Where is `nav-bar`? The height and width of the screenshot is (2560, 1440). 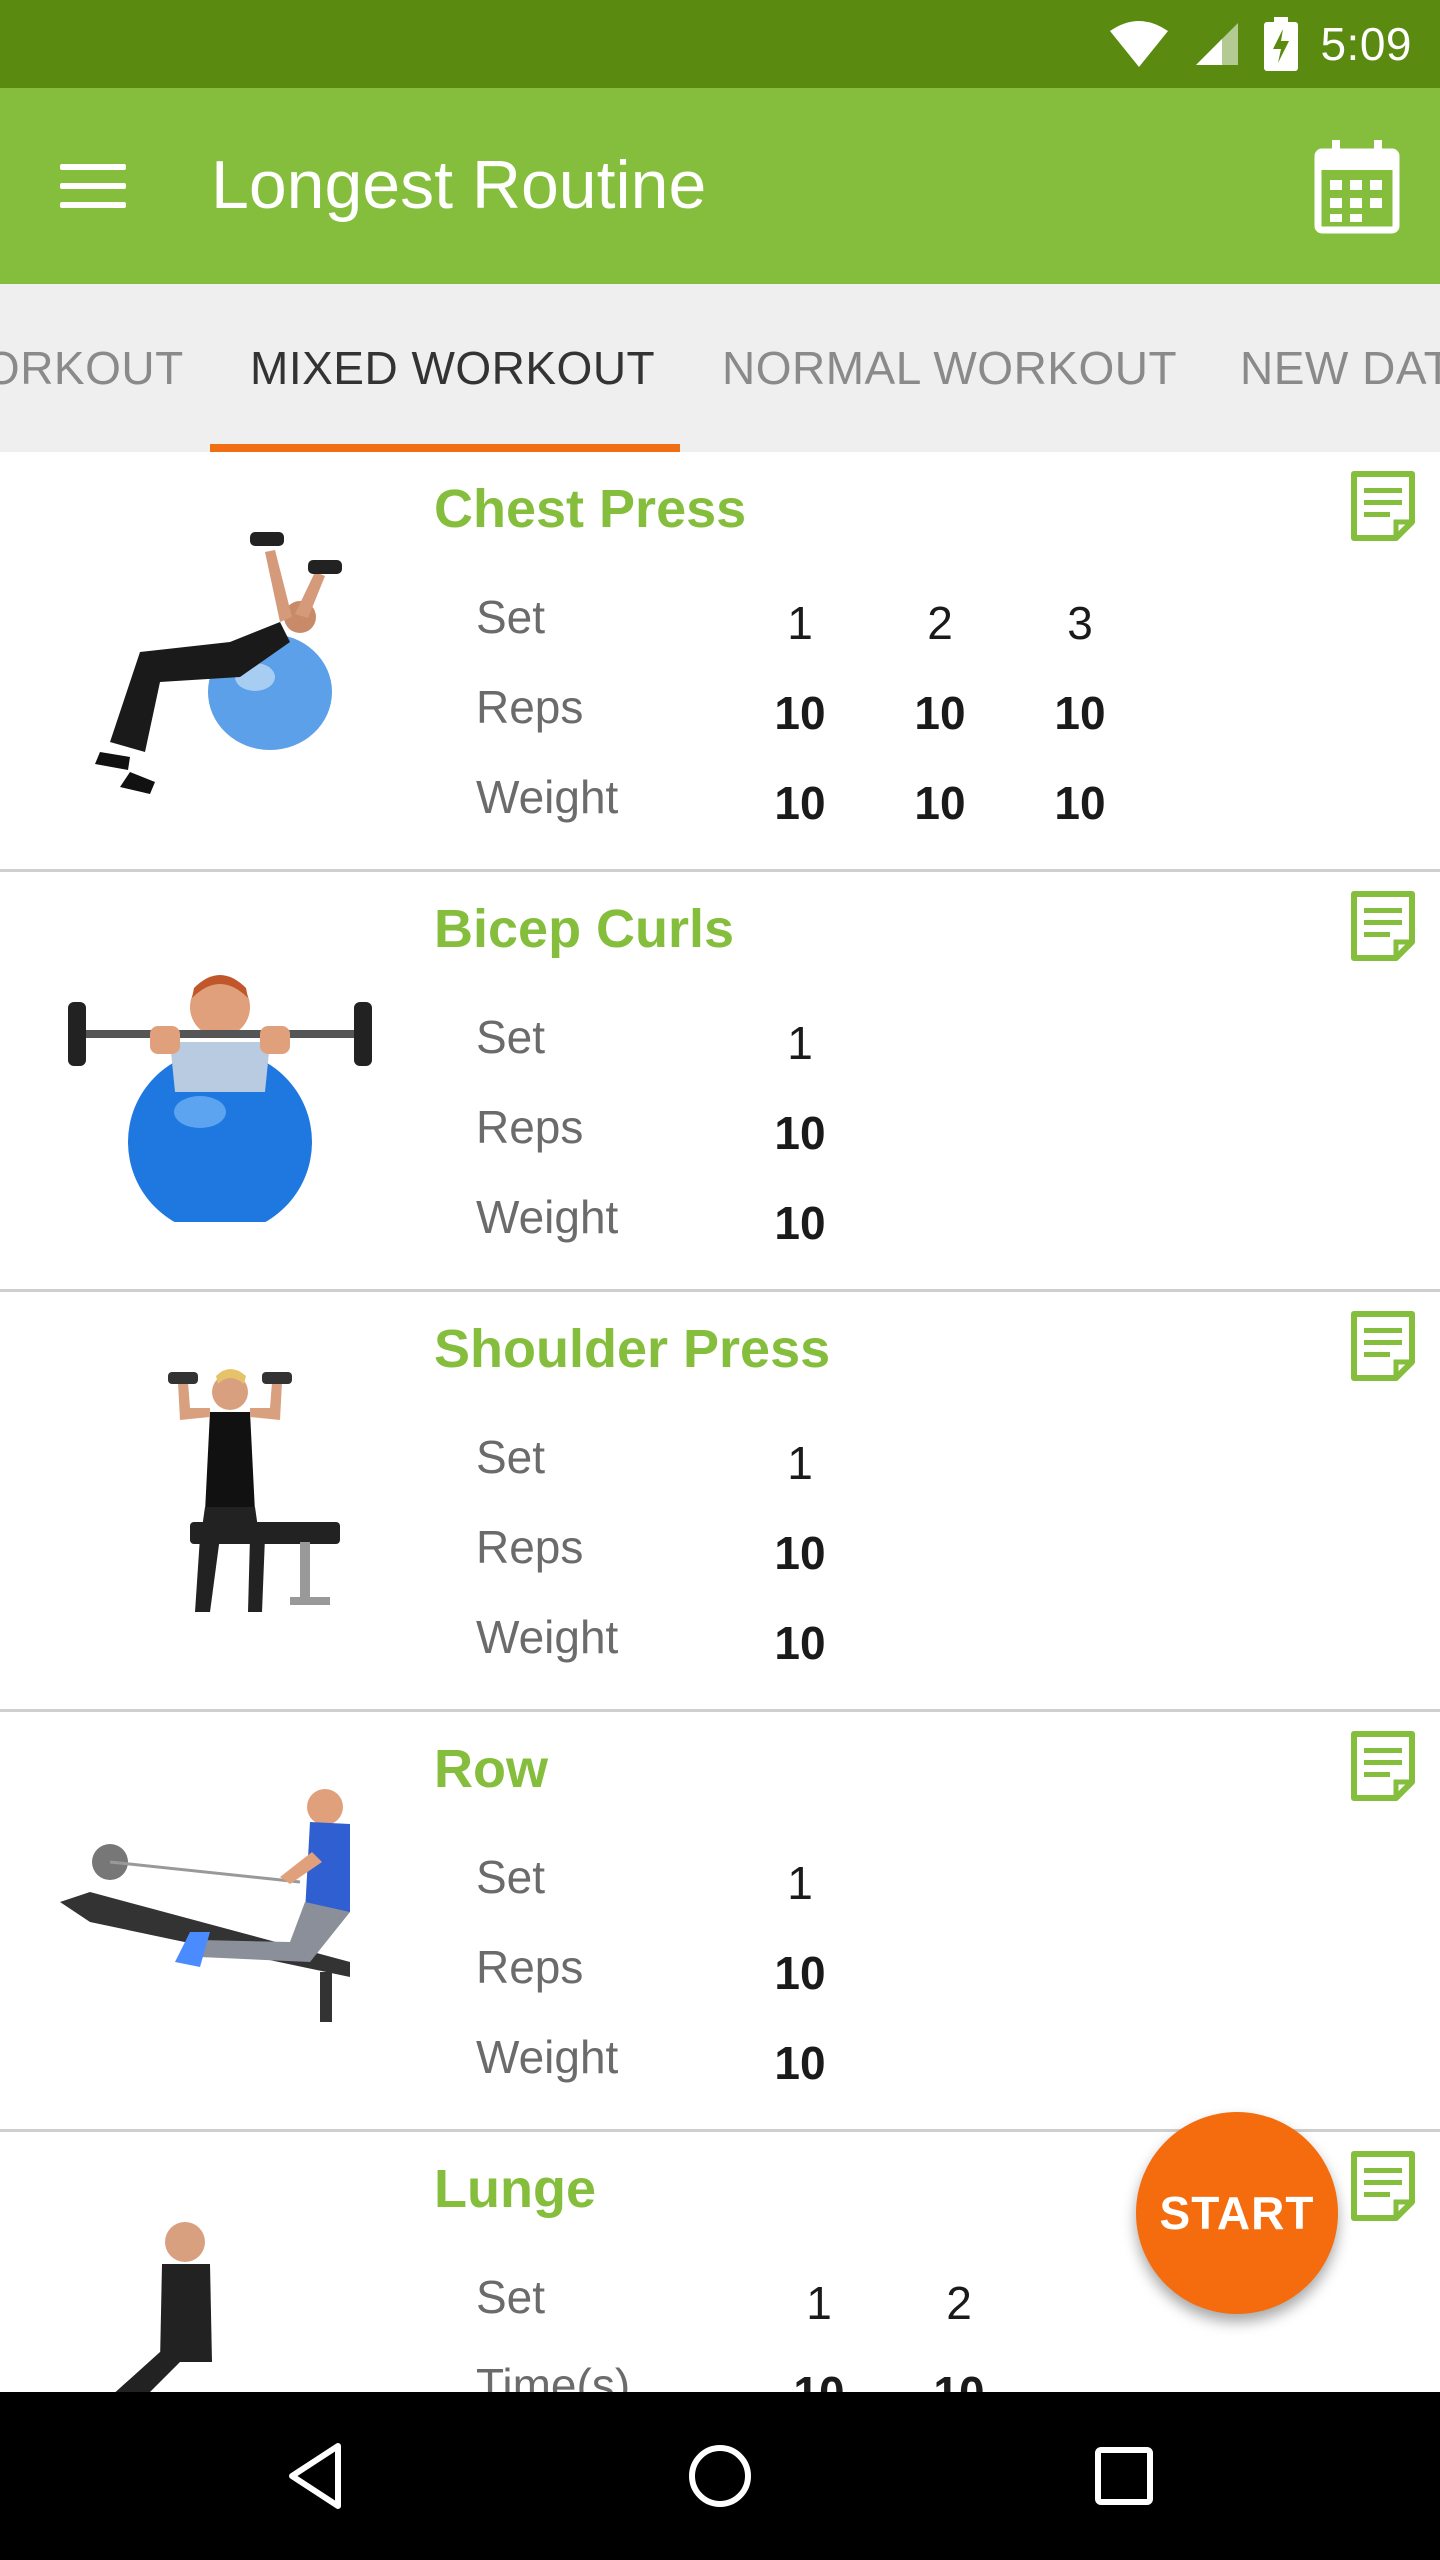
nav-bar is located at coordinates (720, 2476).